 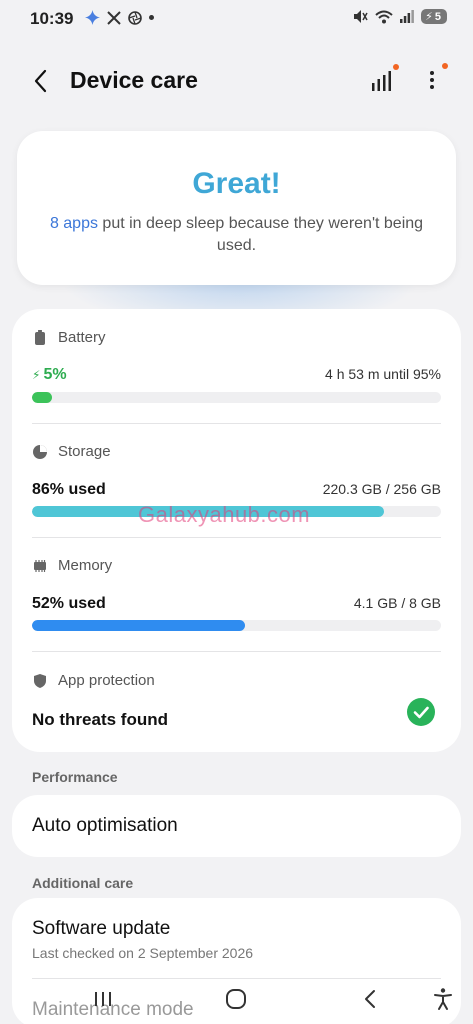 What do you see at coordinates (236, 397) in the screenshot?
I see `battery-progress-bar` at bounding box center [236, 397].